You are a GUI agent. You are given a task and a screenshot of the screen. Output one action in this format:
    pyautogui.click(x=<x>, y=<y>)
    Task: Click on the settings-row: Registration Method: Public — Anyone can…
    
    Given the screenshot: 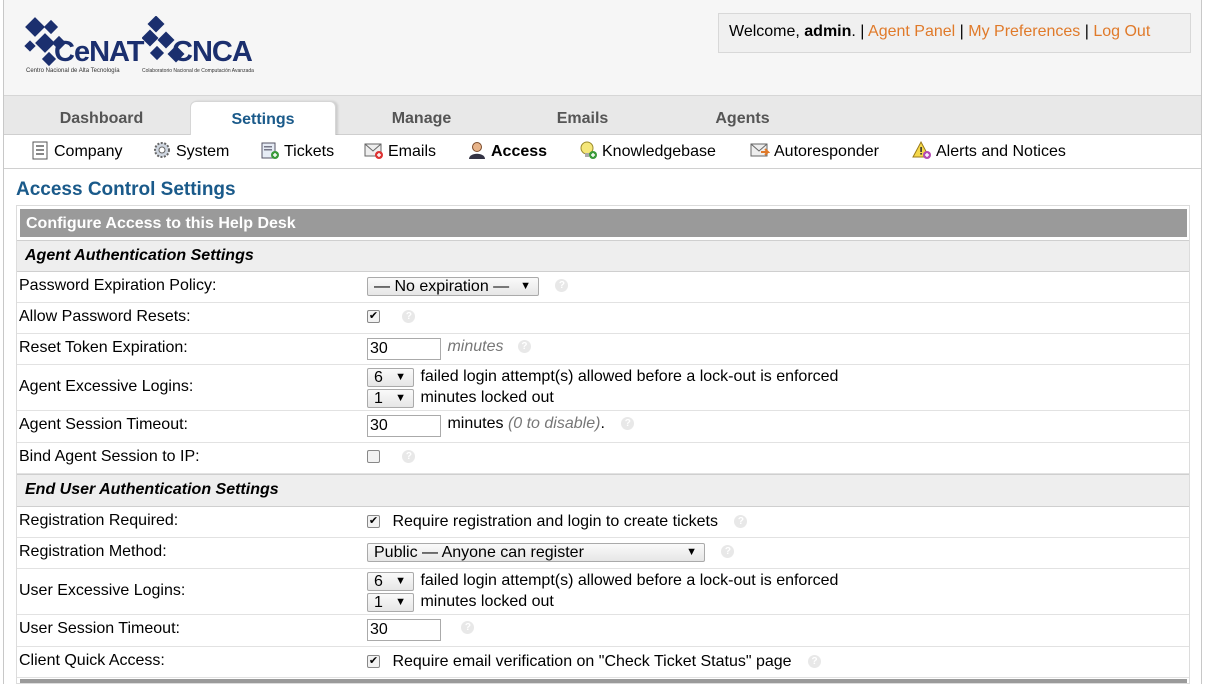 What is the action you would take?
    pyautogui.click(x=603, y=553)
    